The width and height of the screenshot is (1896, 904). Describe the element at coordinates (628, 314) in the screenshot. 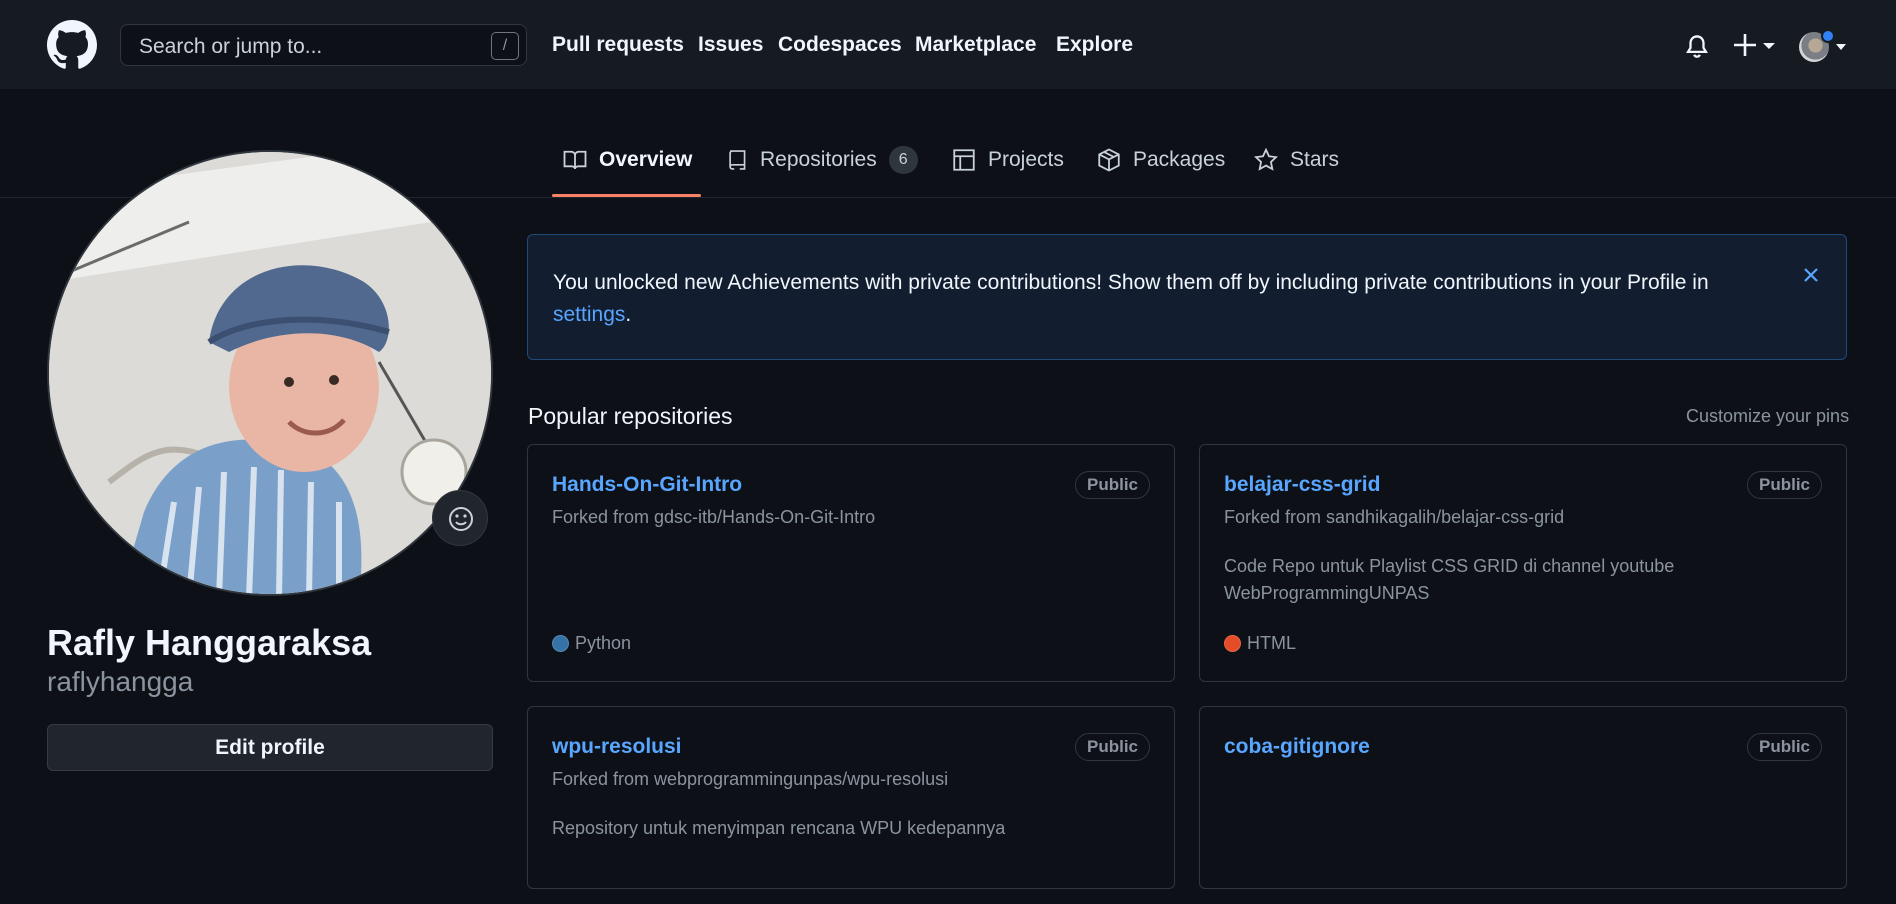

I see `banner-suffix: .` at that location.